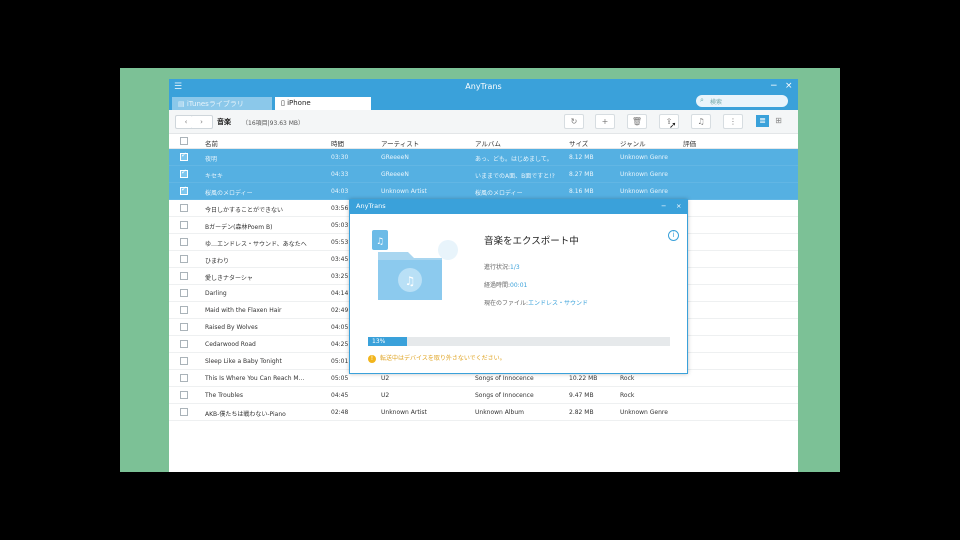 This screenshot has width=960, height=540. I want to click on warning-message: ! 転送中はデバイスを取り外さないでください。, so click(437, 358).